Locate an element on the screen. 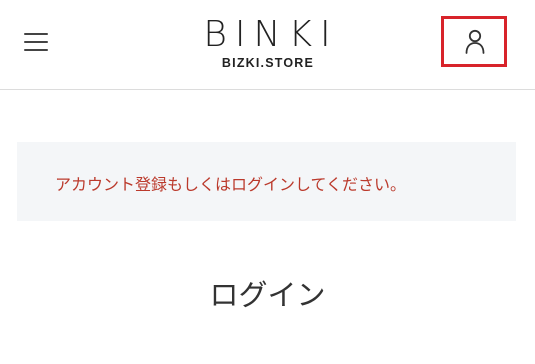 This screenshot has height=364, width=535. user-account-icon is located at coordinates (475, 41).